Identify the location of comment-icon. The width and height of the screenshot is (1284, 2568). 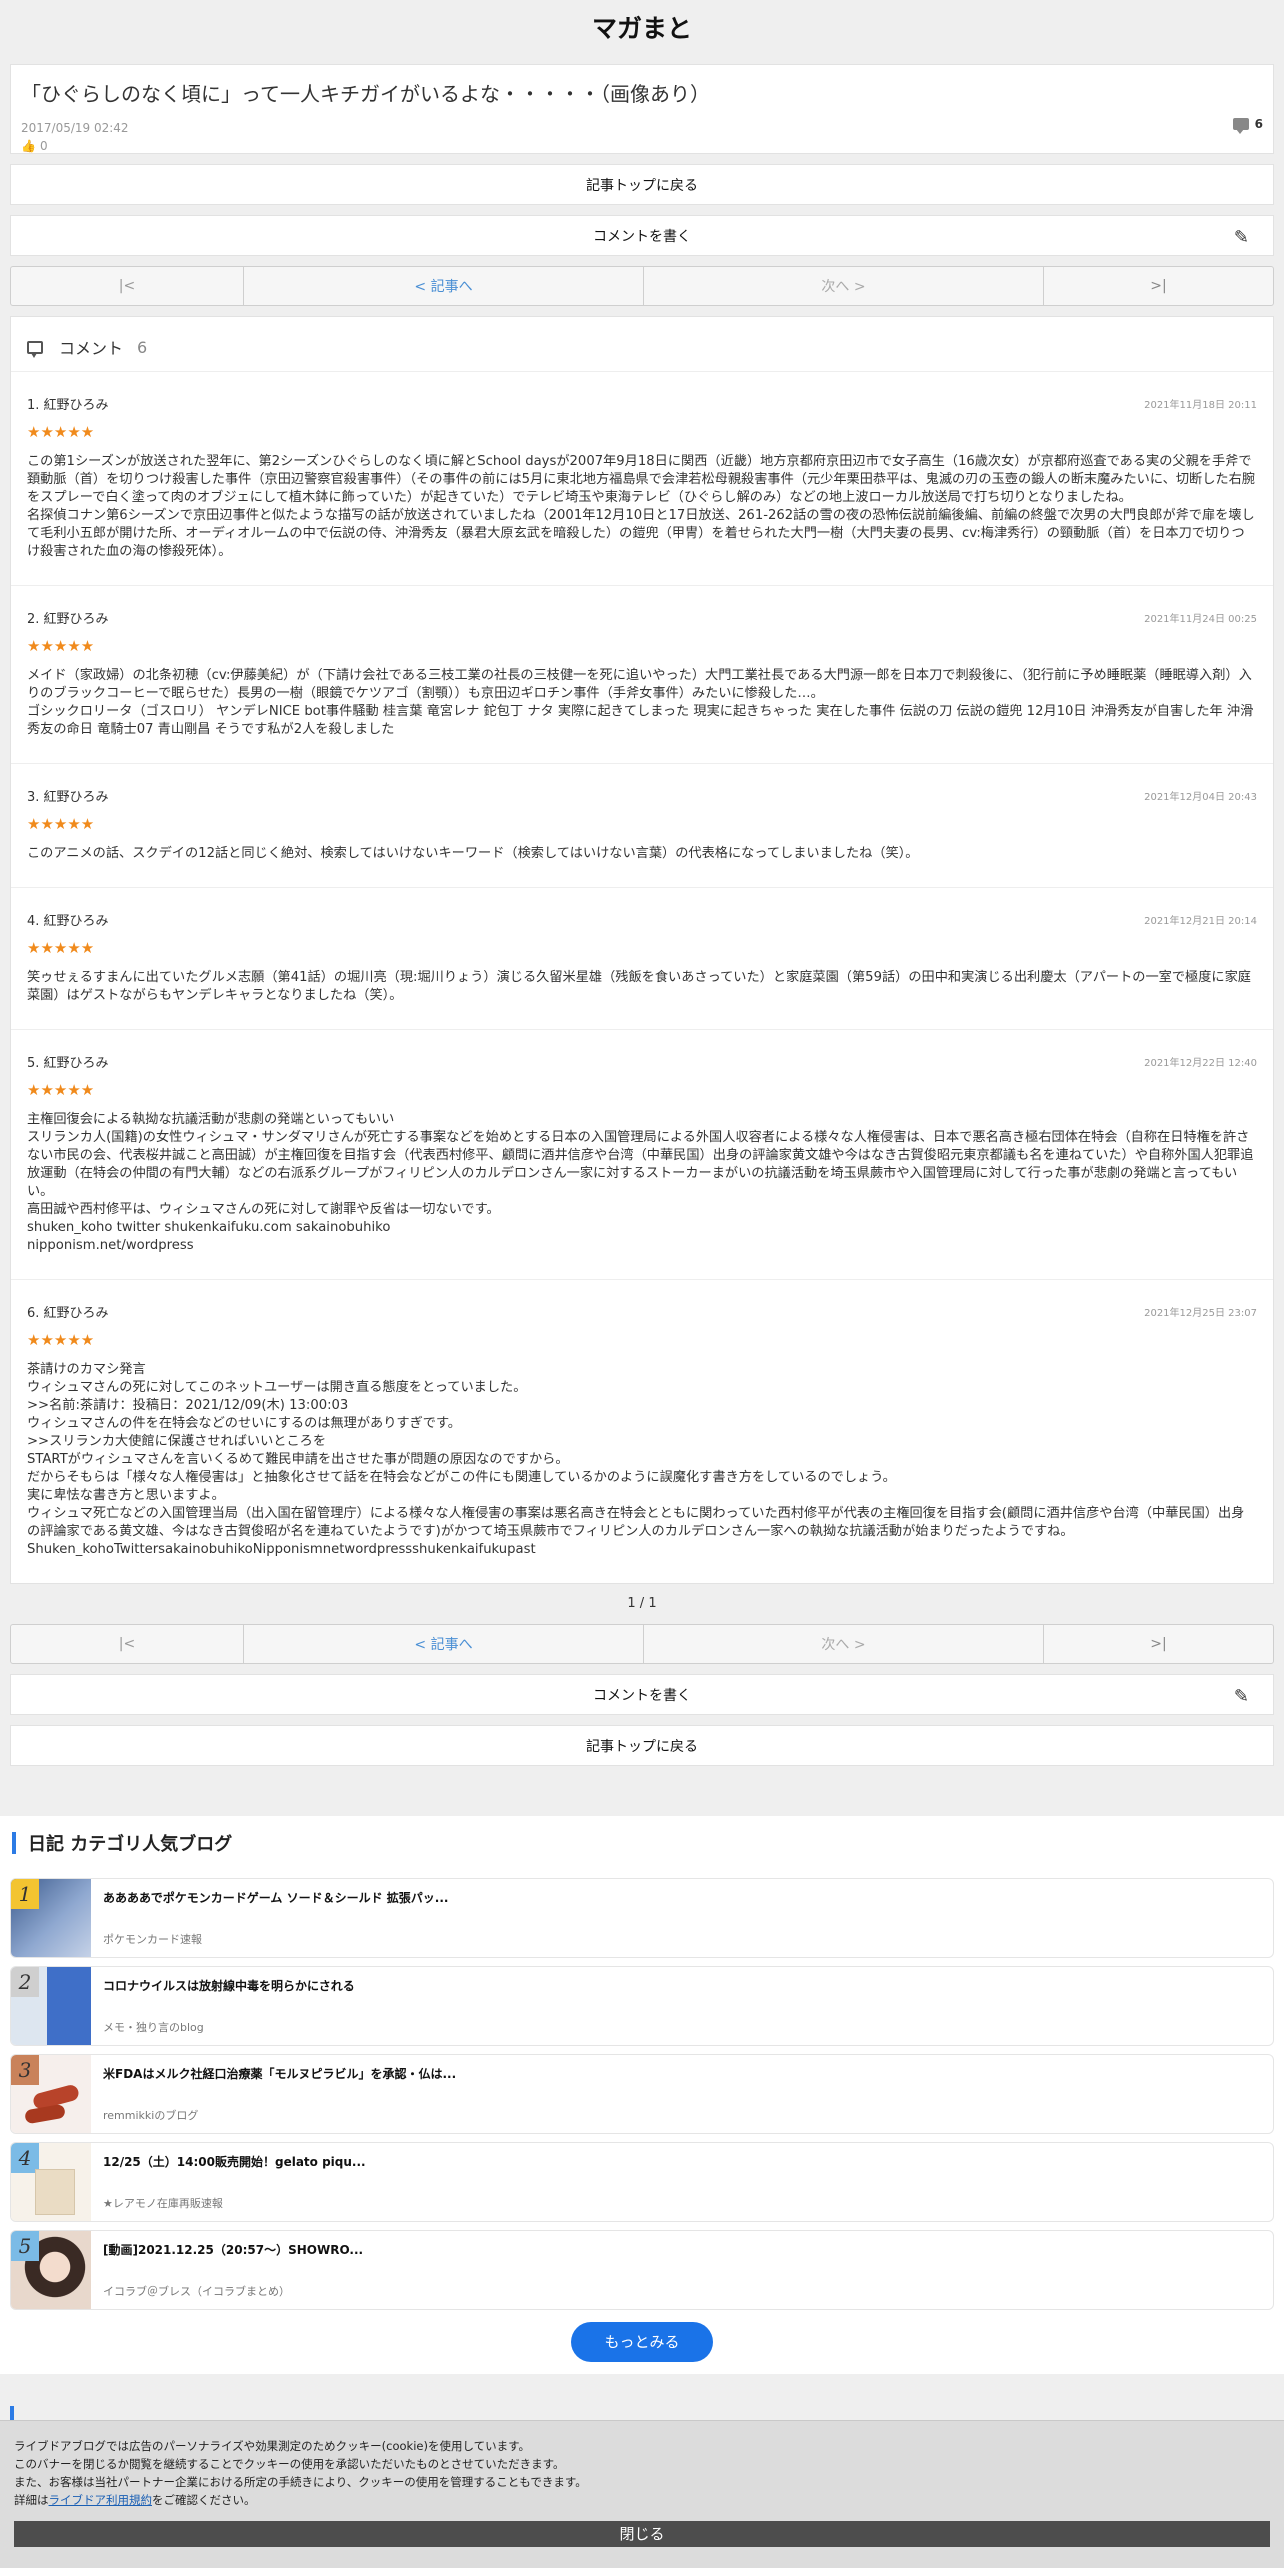
(1240, 126).